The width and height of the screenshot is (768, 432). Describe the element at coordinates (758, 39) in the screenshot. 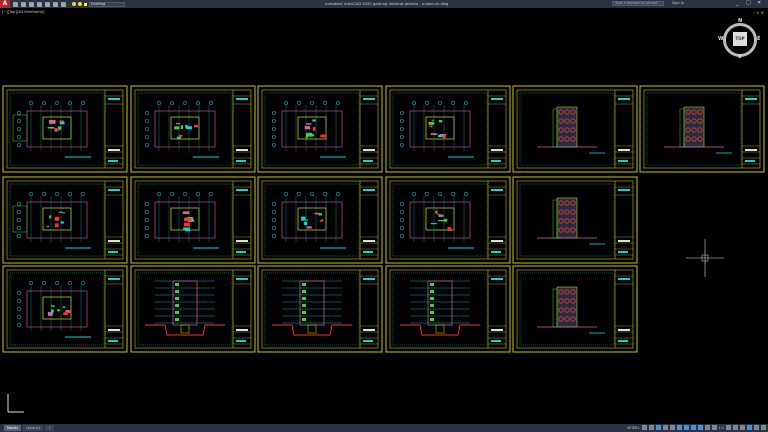

I see `compass-east: E` at that location.